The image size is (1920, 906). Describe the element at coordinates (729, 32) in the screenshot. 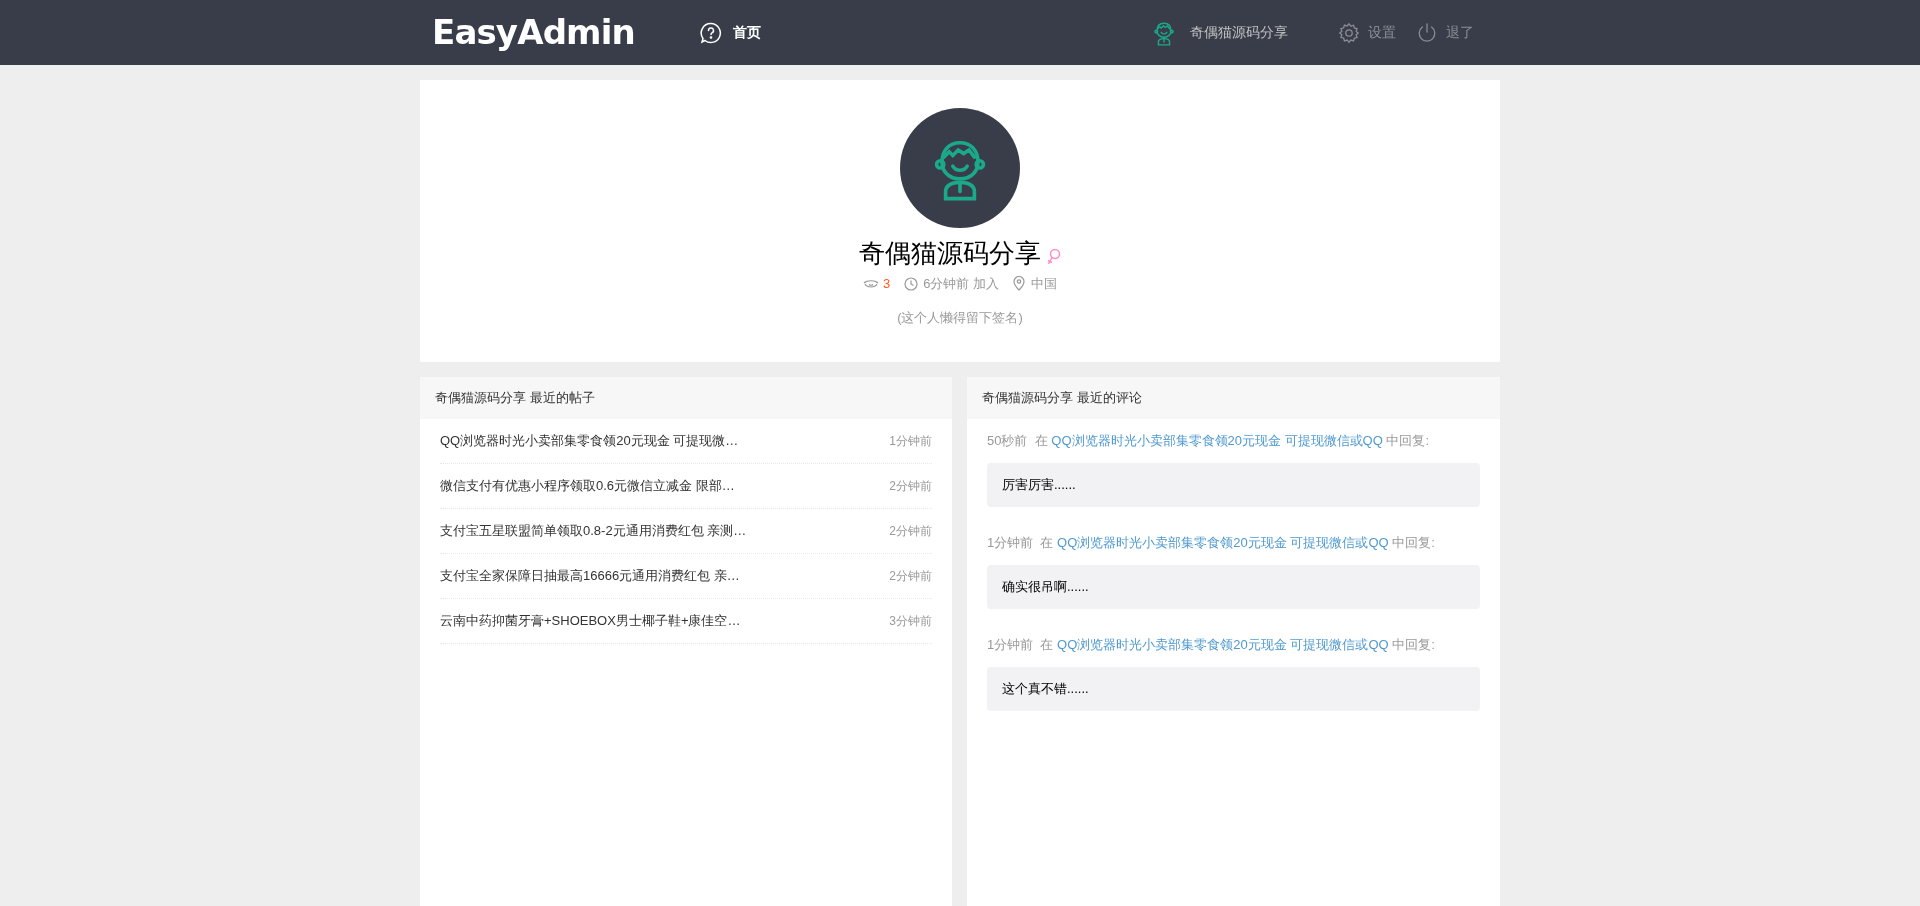

I see `nav-link: 首页` at that location.